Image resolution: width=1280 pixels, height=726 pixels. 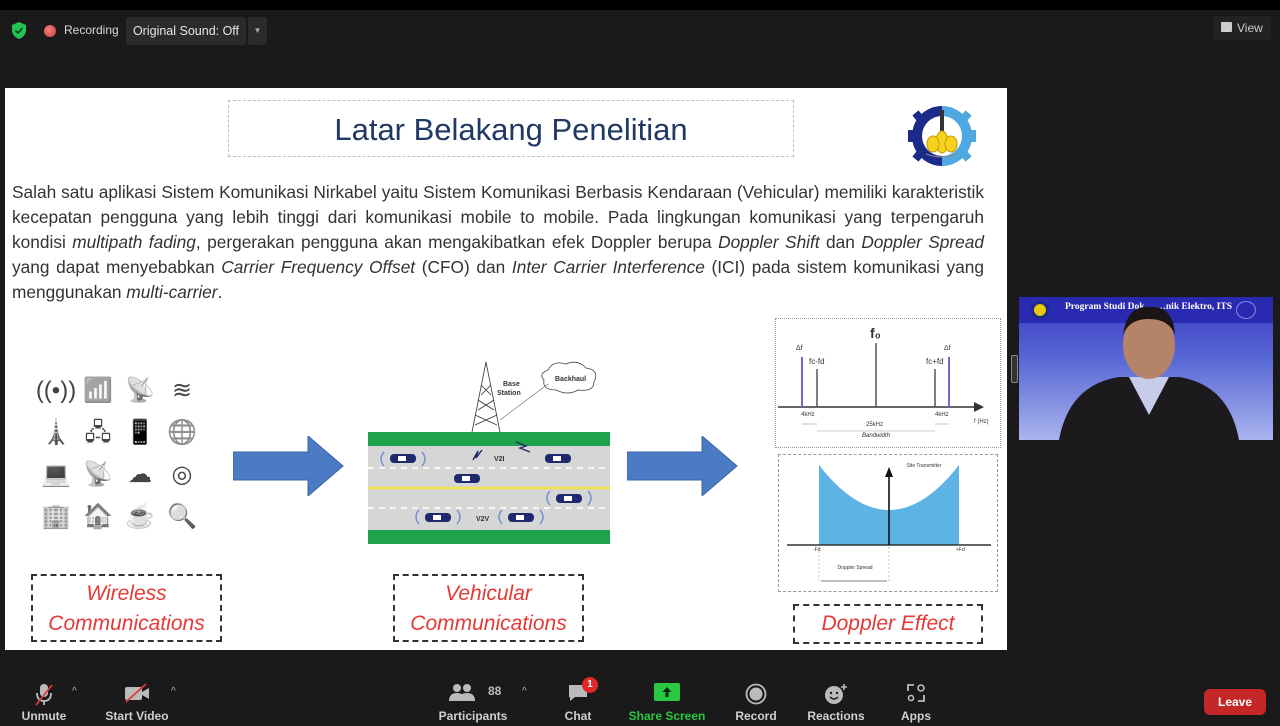 What do you see at coordinates (836, 694) in the screenshot?
I see `smiley-reaction-icon` at bounding box center [836, 694].